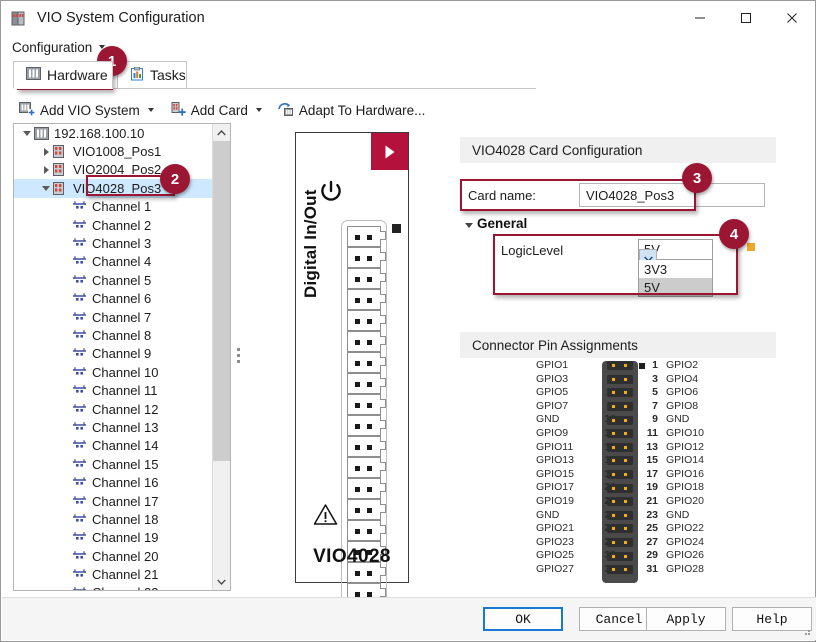 This screenshot has width=816, height=642. Describe the element at coordinates (523, 619) in the screenshot. I see `ok-button: OK` at that location.